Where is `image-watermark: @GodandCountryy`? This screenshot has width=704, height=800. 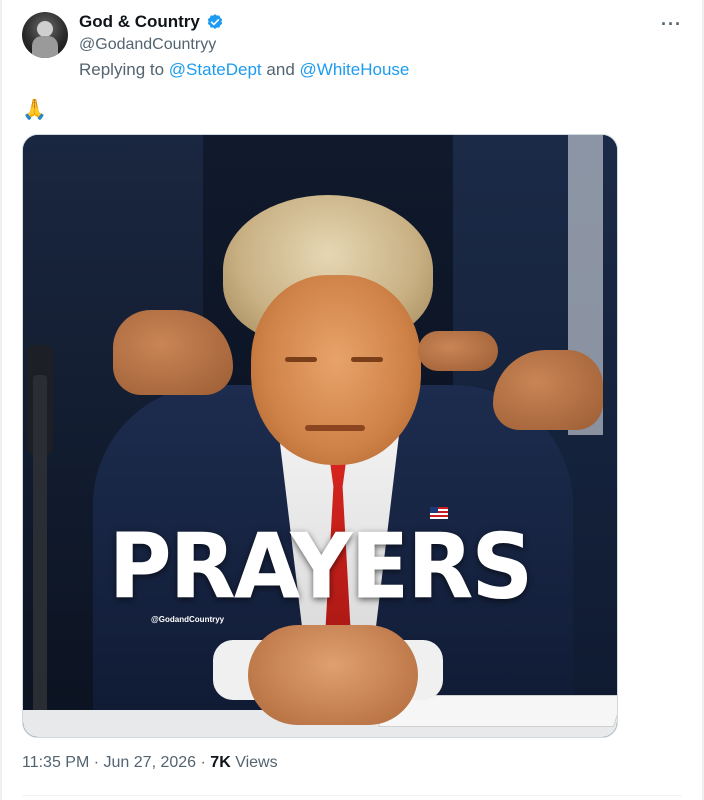 image-watermark: @GodandCountryy is located at coordinates (188, 619).